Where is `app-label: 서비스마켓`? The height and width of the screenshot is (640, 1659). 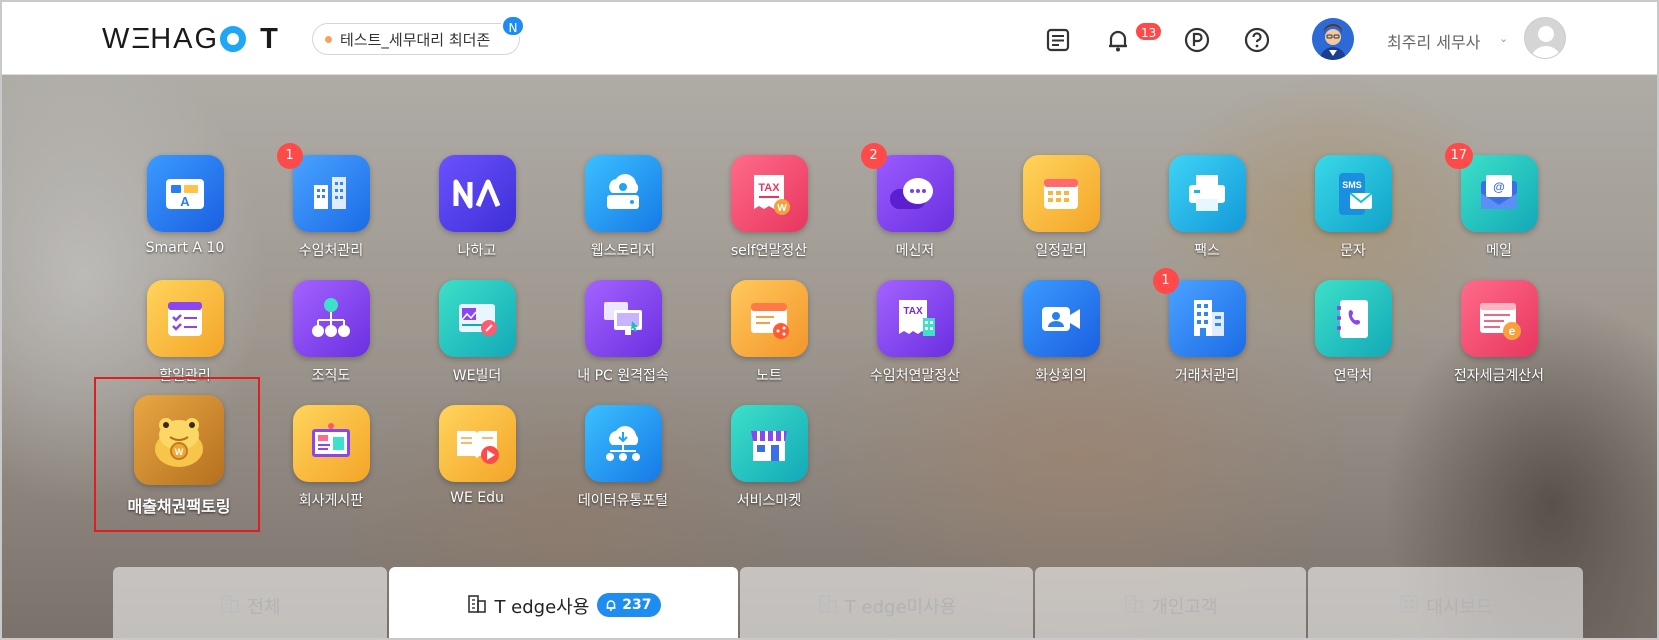
app-label: 서비스마켓 is located at coordinates (769, 501).